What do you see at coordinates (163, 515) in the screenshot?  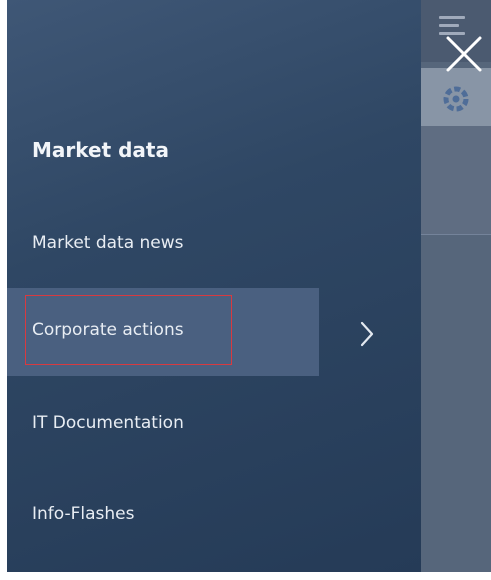 I see `menu-item-info-flashes: Info-Flashes` at bounding box center [163, 515].